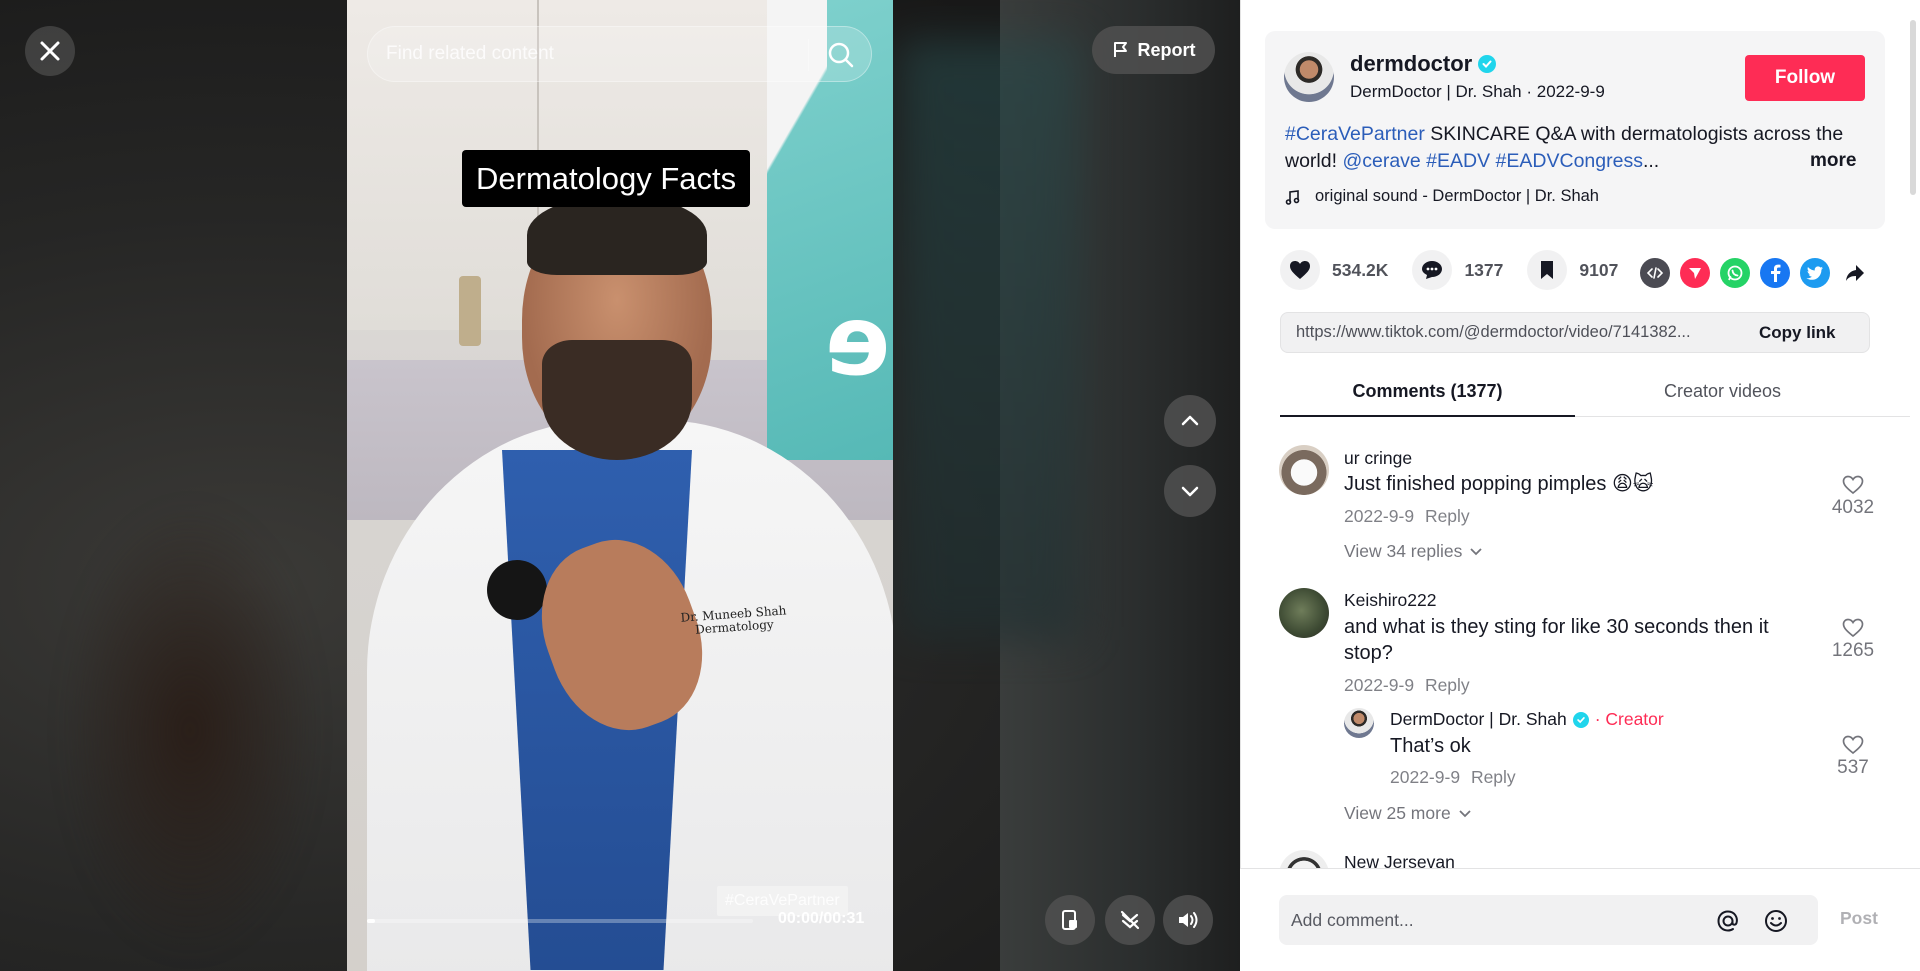 The width and height of the screenshot is (1920, 971). I want to click on comment-username: Keishiro222, so click(1390, 600).